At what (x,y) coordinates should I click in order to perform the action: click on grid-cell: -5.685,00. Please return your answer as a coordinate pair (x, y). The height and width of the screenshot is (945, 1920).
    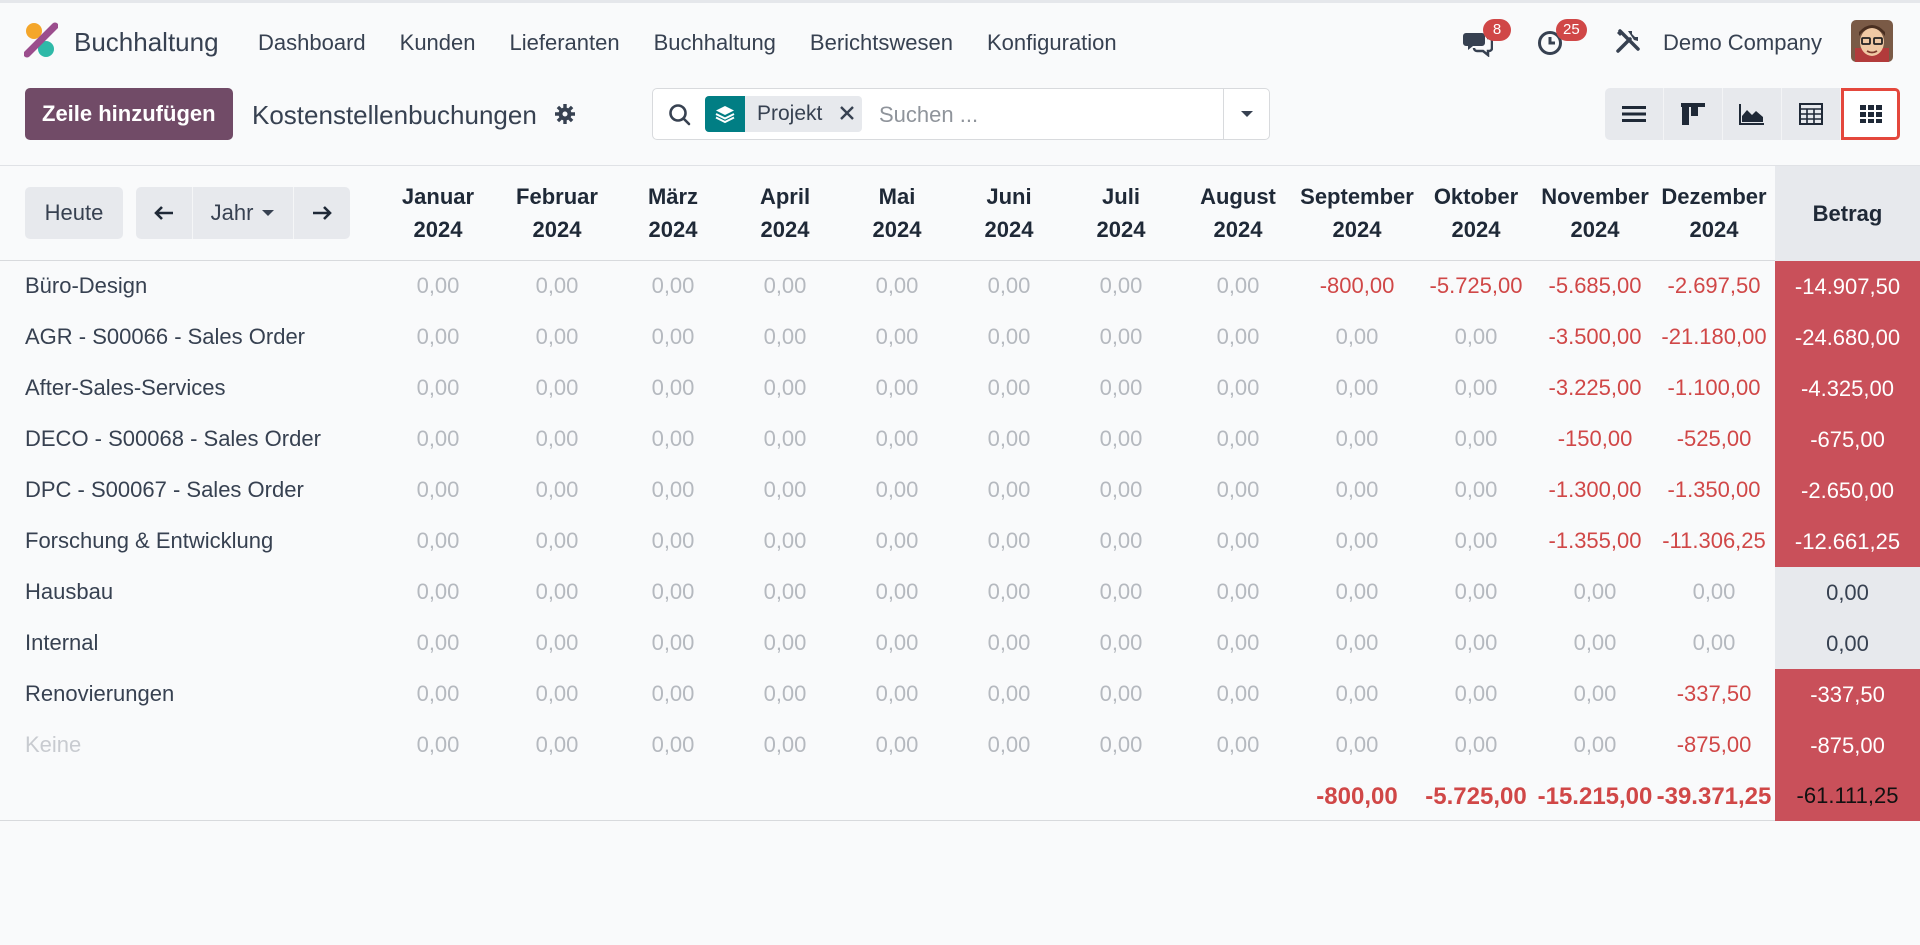
    Looking at the image, I should click on (1595, 286).